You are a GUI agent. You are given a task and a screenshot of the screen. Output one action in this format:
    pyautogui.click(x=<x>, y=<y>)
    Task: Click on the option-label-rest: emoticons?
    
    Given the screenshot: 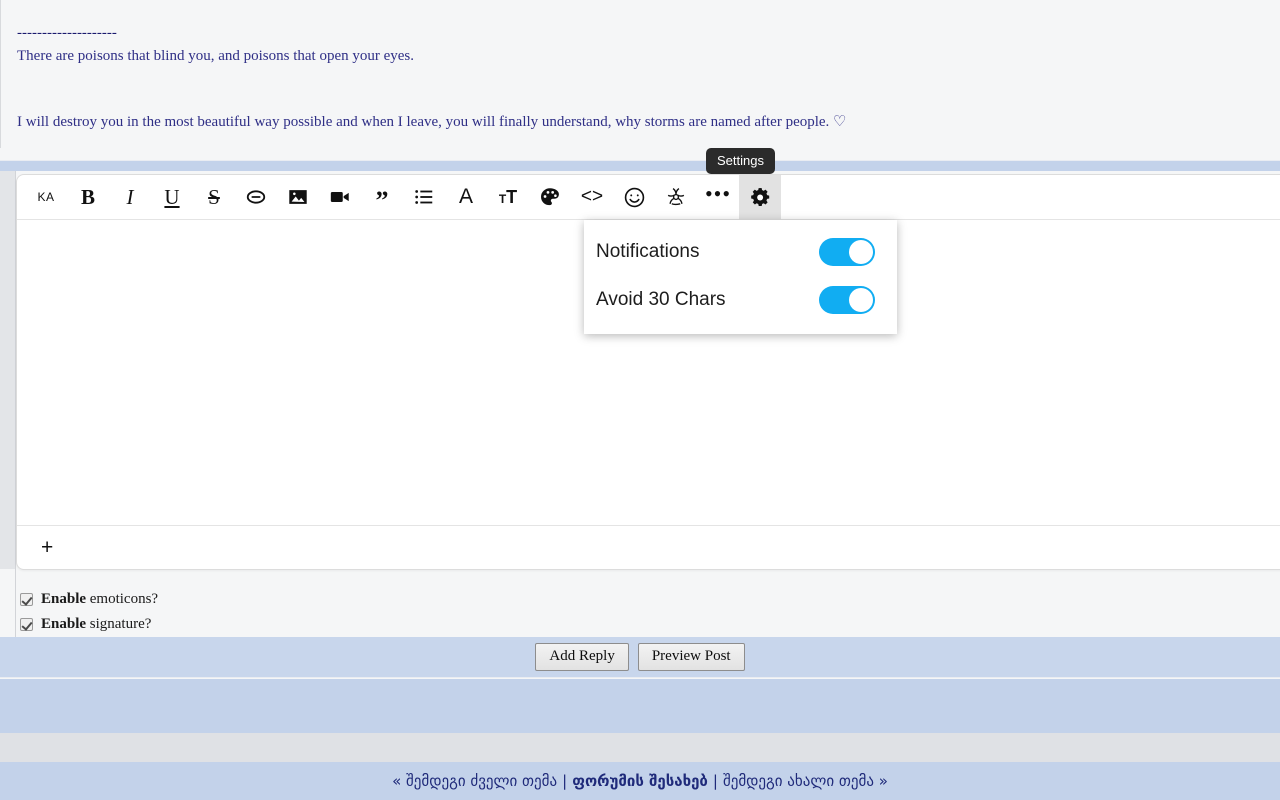 What is the action you would take?
    pyautogui.click(x=122, y=599)
    